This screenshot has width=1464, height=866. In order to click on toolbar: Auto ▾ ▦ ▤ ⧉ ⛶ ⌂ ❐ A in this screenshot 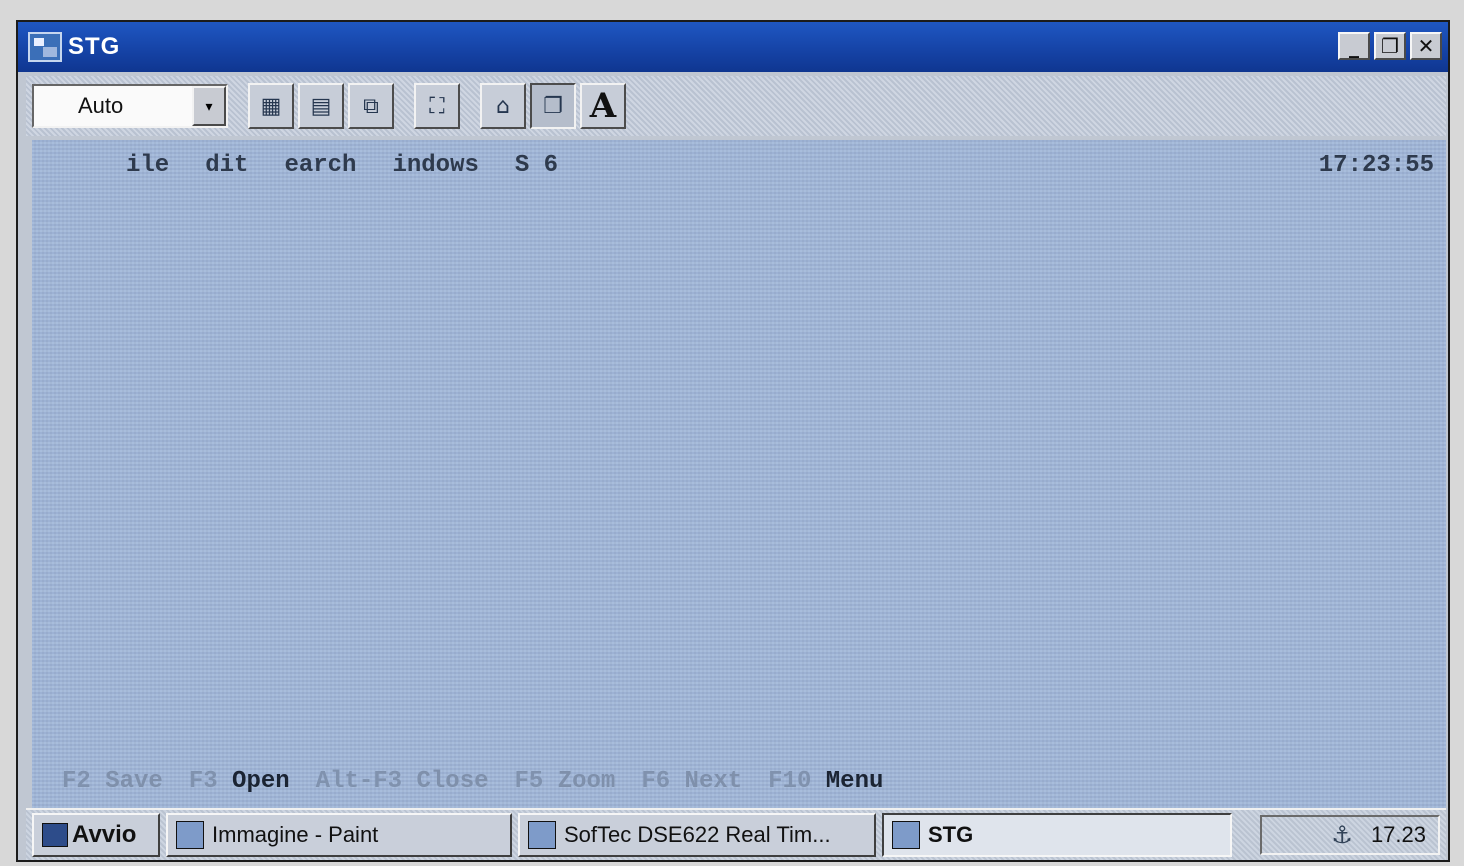, I will do `click(736, 106)`.